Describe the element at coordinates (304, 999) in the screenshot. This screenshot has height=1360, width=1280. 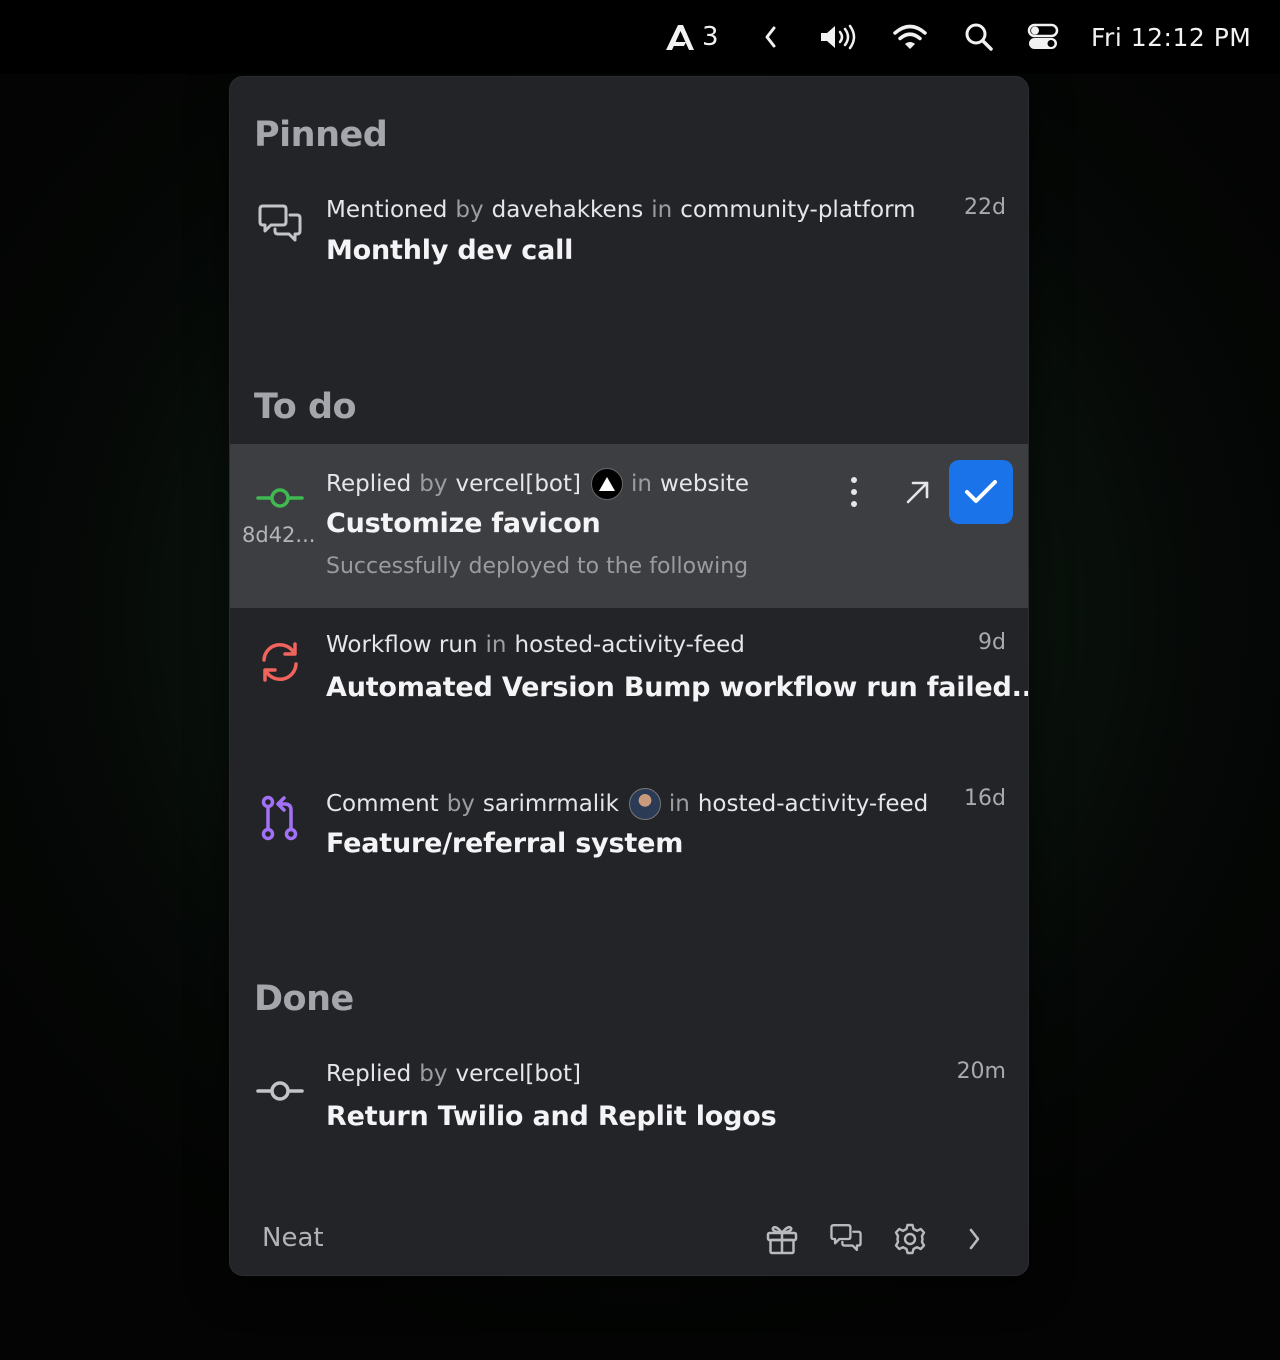
I see `section-title-done: Done` at that location.